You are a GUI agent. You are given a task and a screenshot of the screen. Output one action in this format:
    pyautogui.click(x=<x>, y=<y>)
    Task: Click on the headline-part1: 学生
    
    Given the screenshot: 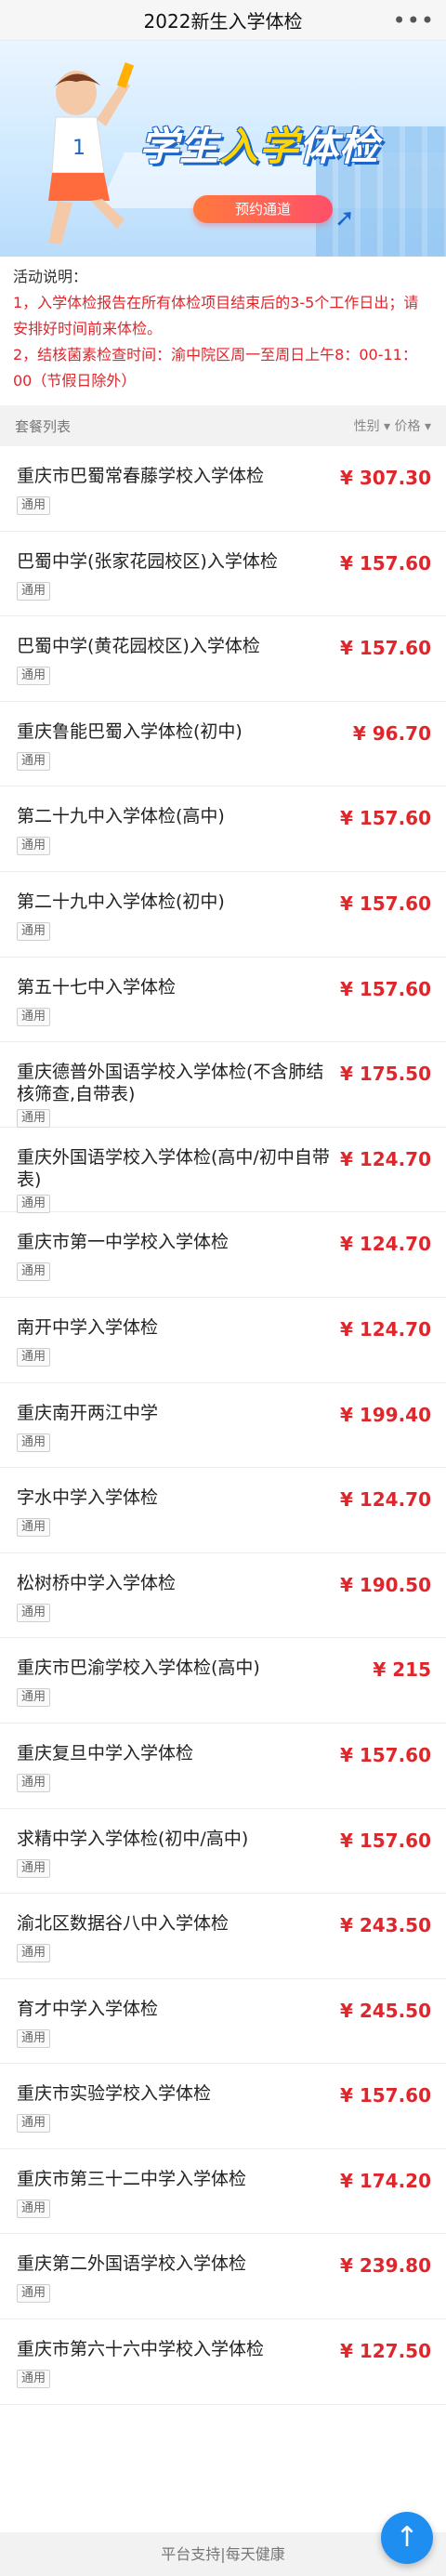 What is the action you would take?
    pyautogui.click(x=179, y=146)
    